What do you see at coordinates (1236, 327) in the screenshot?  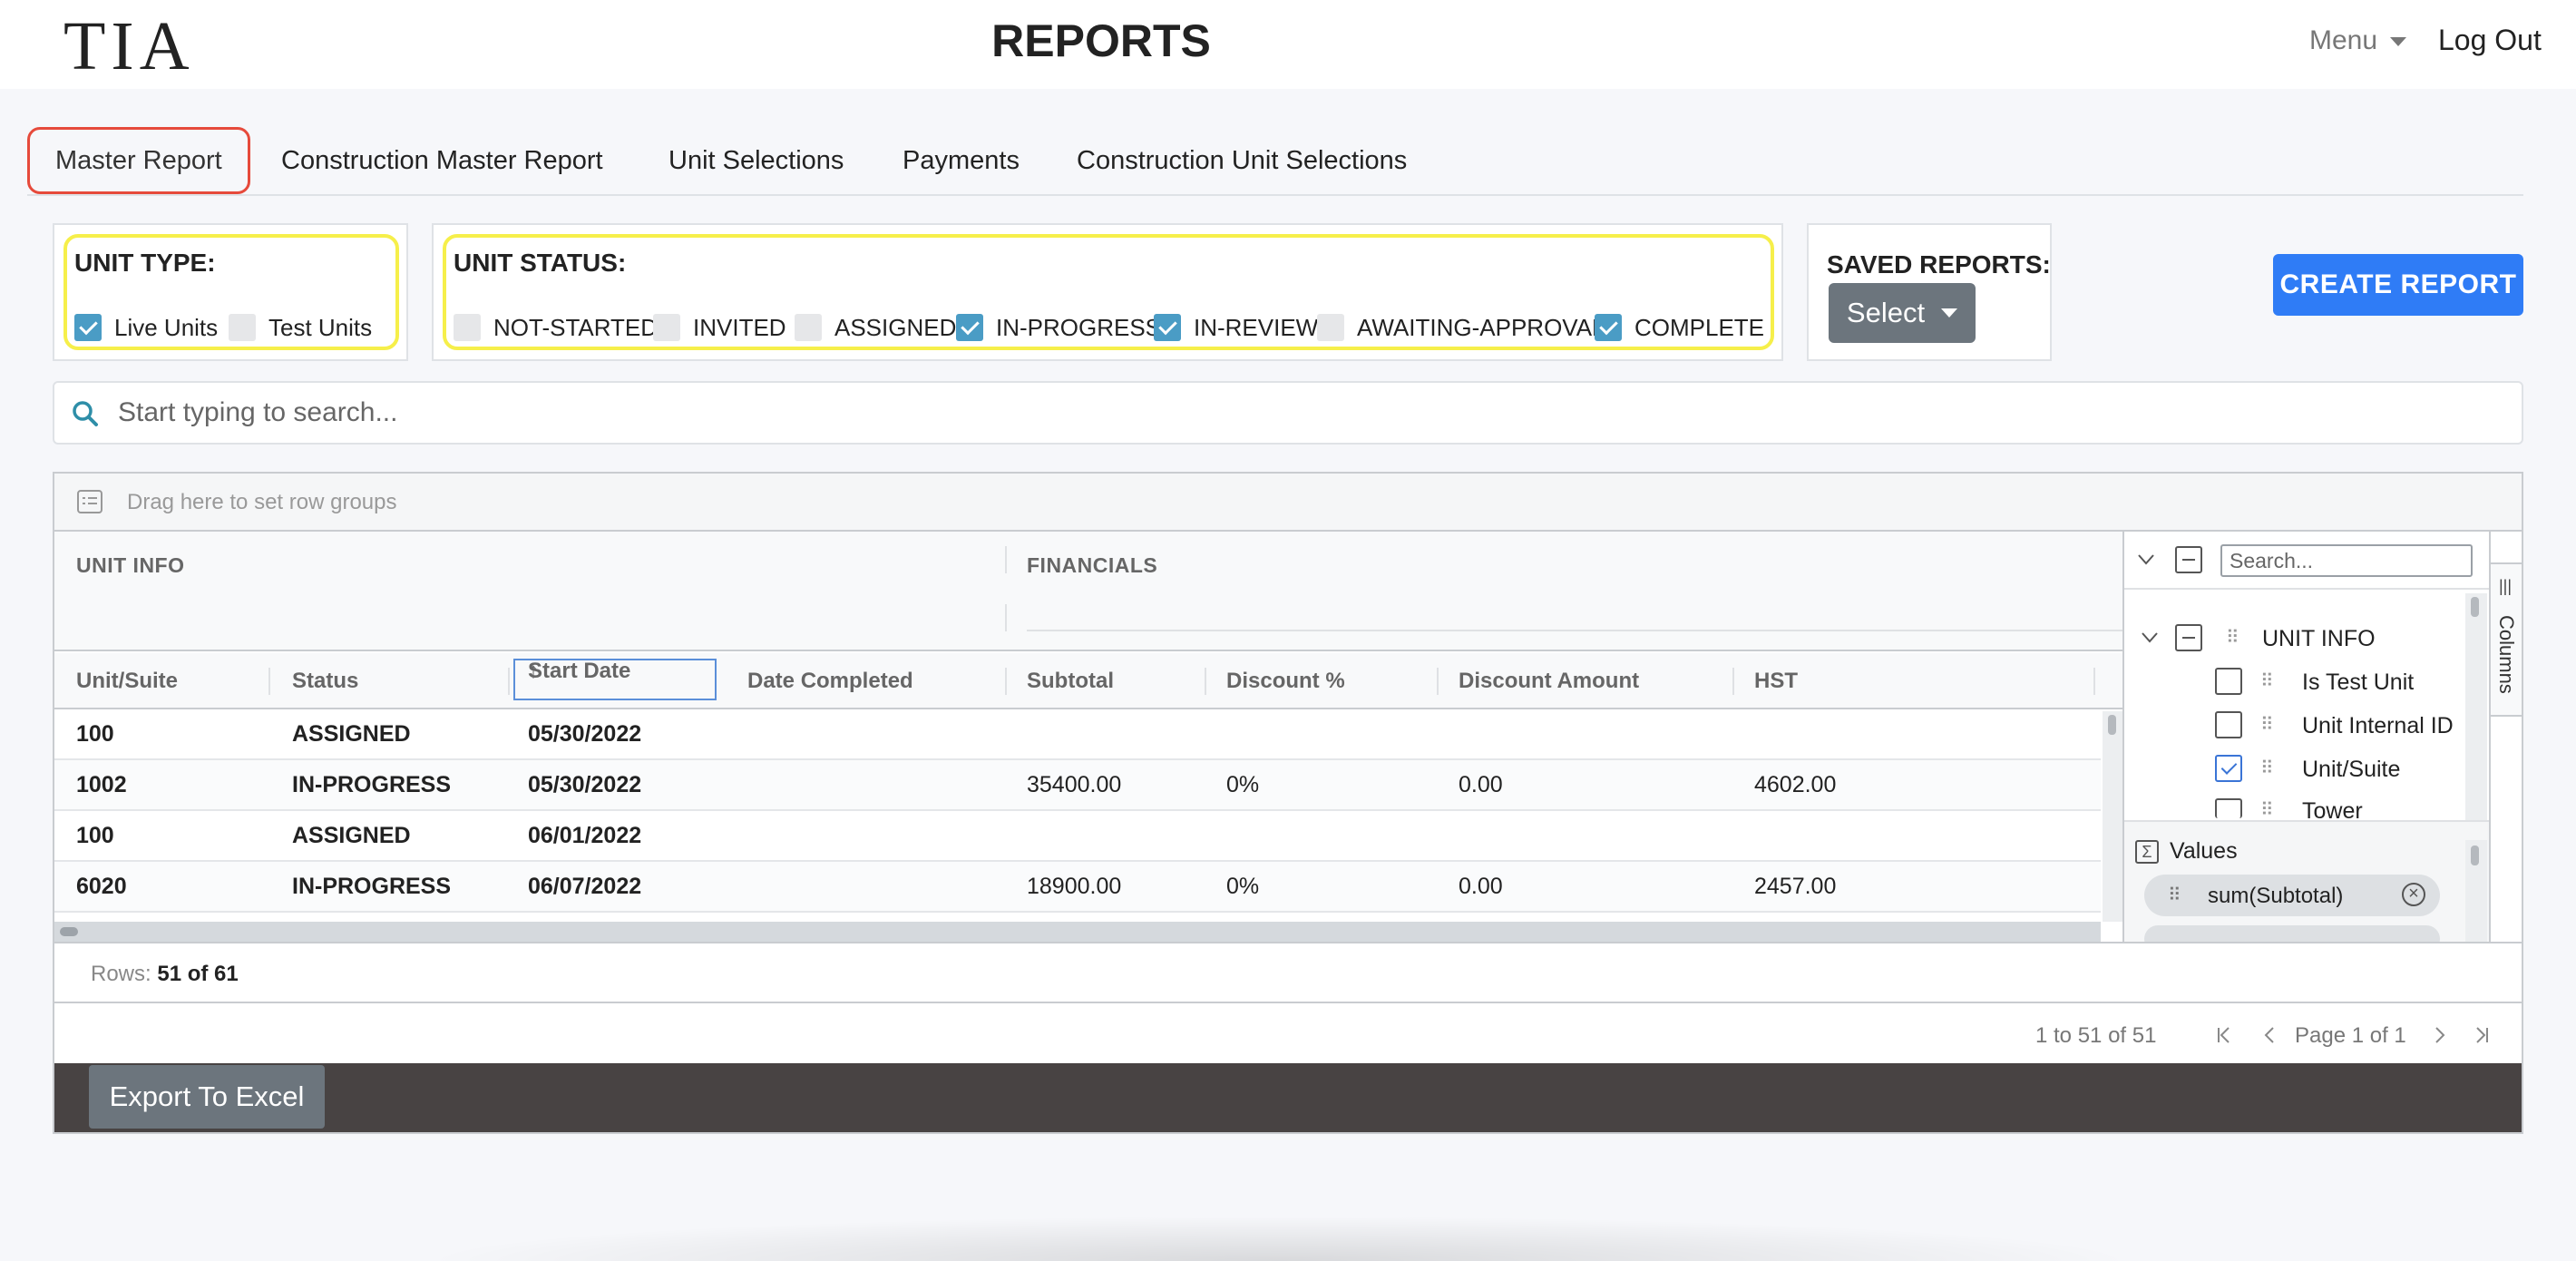 I see `status-in-review-checkbox: IN-REVIEW` at bounding box center [1236, 327].